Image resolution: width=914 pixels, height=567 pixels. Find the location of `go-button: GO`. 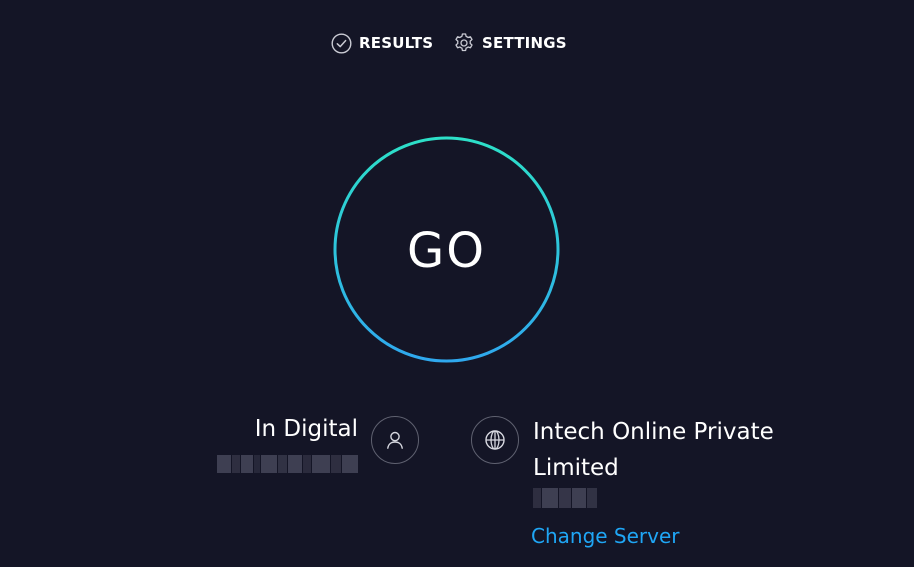

go-button: GO is located at coordinates (446, 249).